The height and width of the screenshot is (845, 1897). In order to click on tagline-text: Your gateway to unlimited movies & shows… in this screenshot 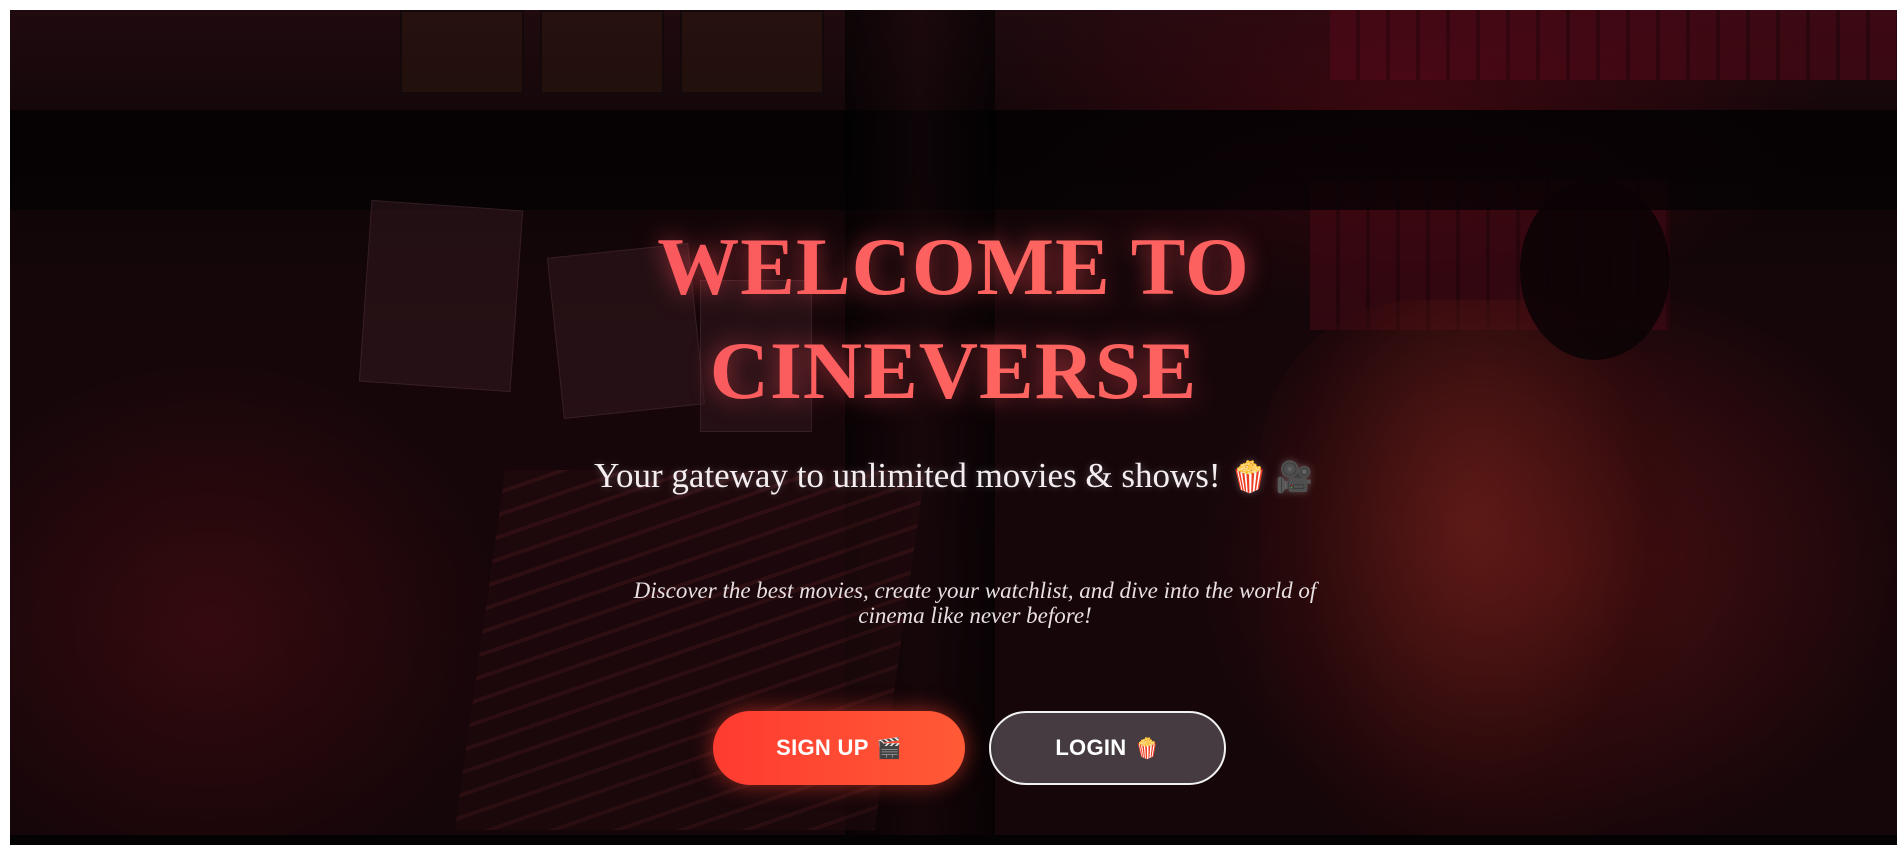, I will do `click(907, 475)`.